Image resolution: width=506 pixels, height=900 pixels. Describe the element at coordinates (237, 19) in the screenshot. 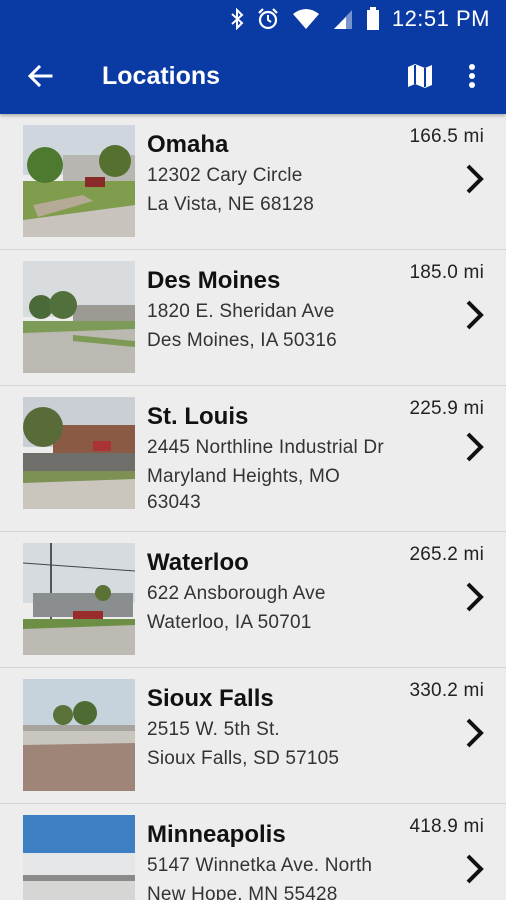

I see `bluetooth-icon` at that location.